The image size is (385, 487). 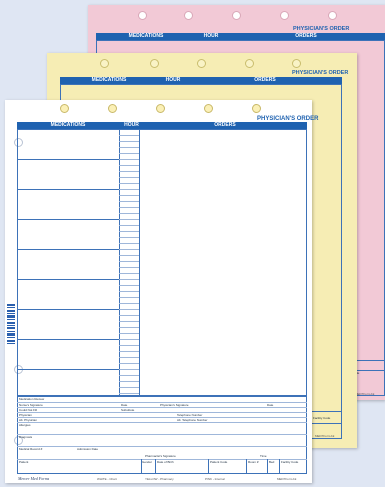 I want to click on pink-col-medications: MEDICATIONS, so click(x=146, y=36).